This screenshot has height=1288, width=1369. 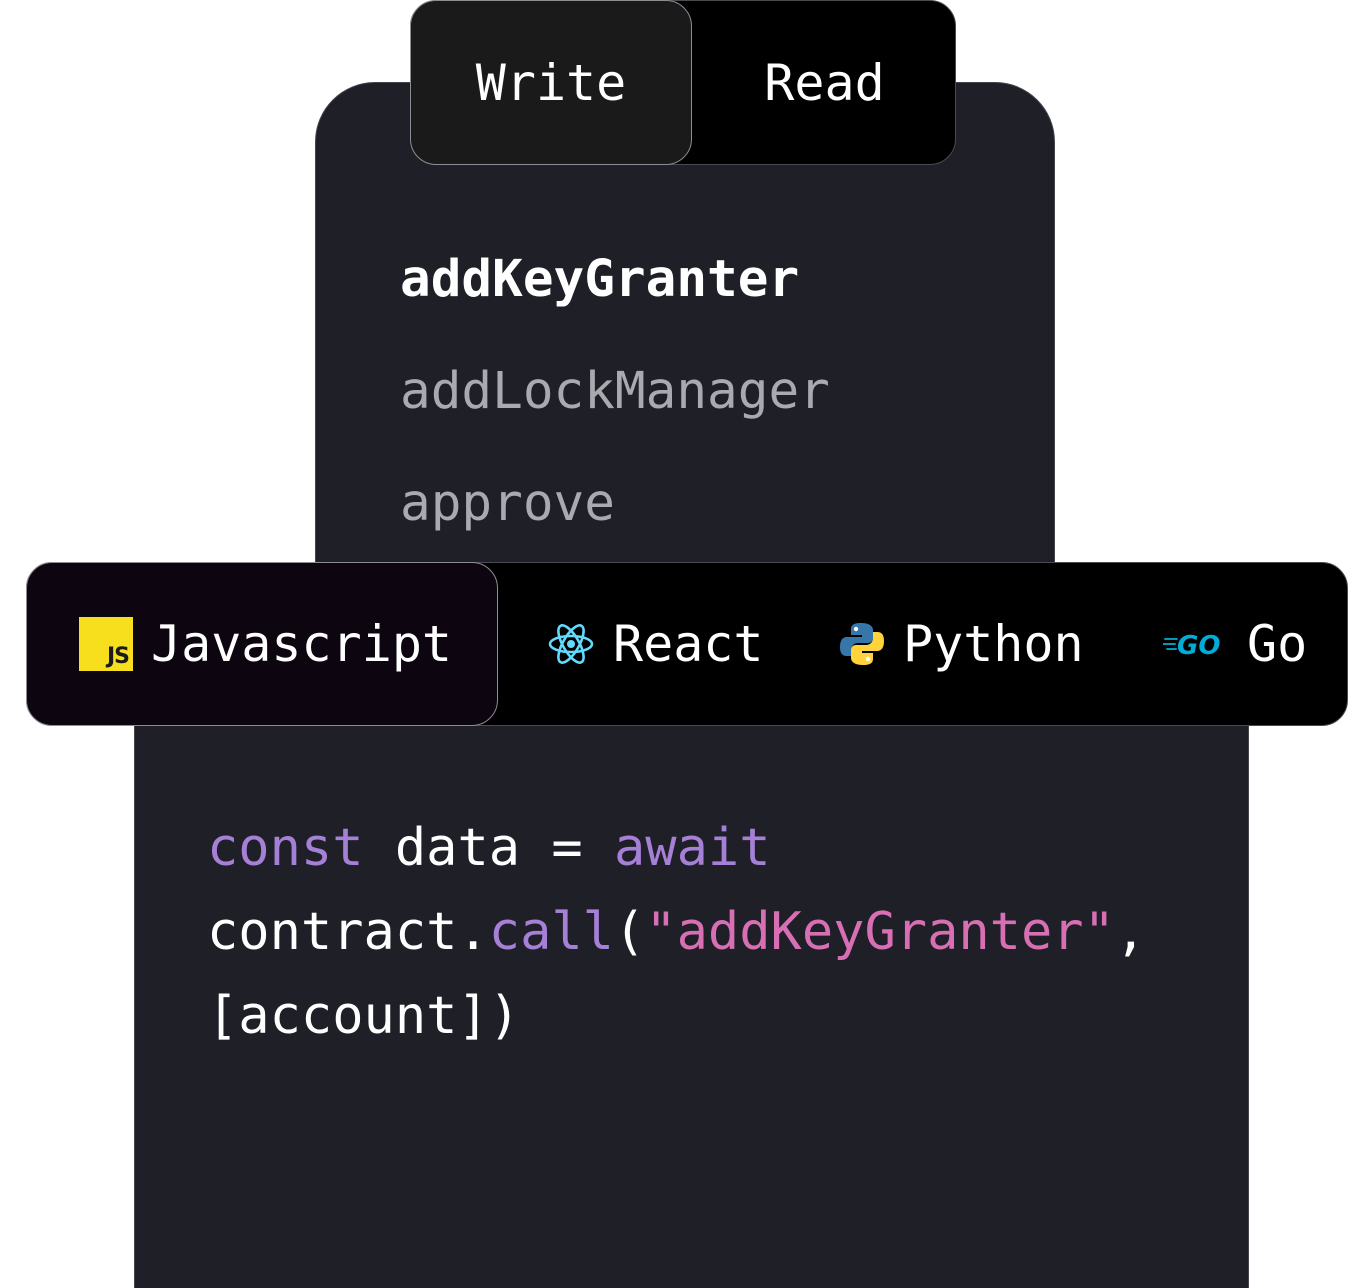 I want to click on go-icon: GO, so click(x=1196, y=644).